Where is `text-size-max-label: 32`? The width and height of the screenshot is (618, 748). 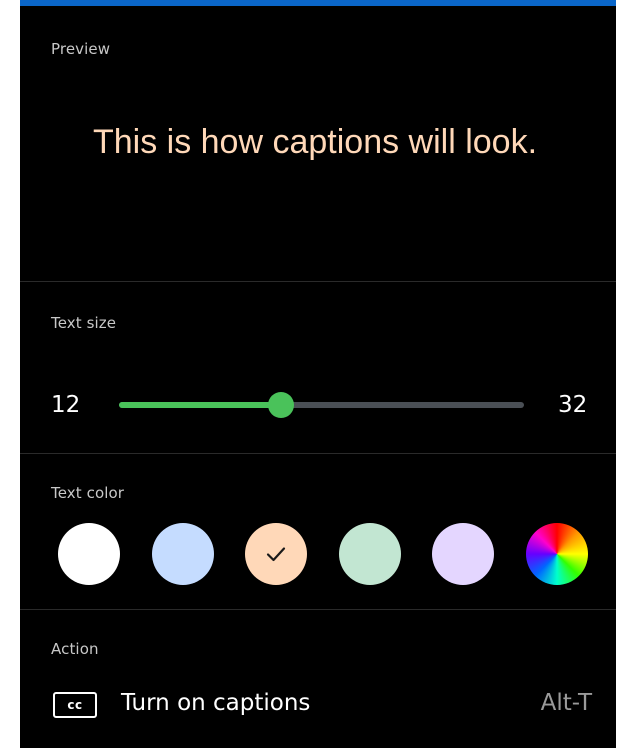
text-size-max-label: 32 is located at coordinates (573, 405).